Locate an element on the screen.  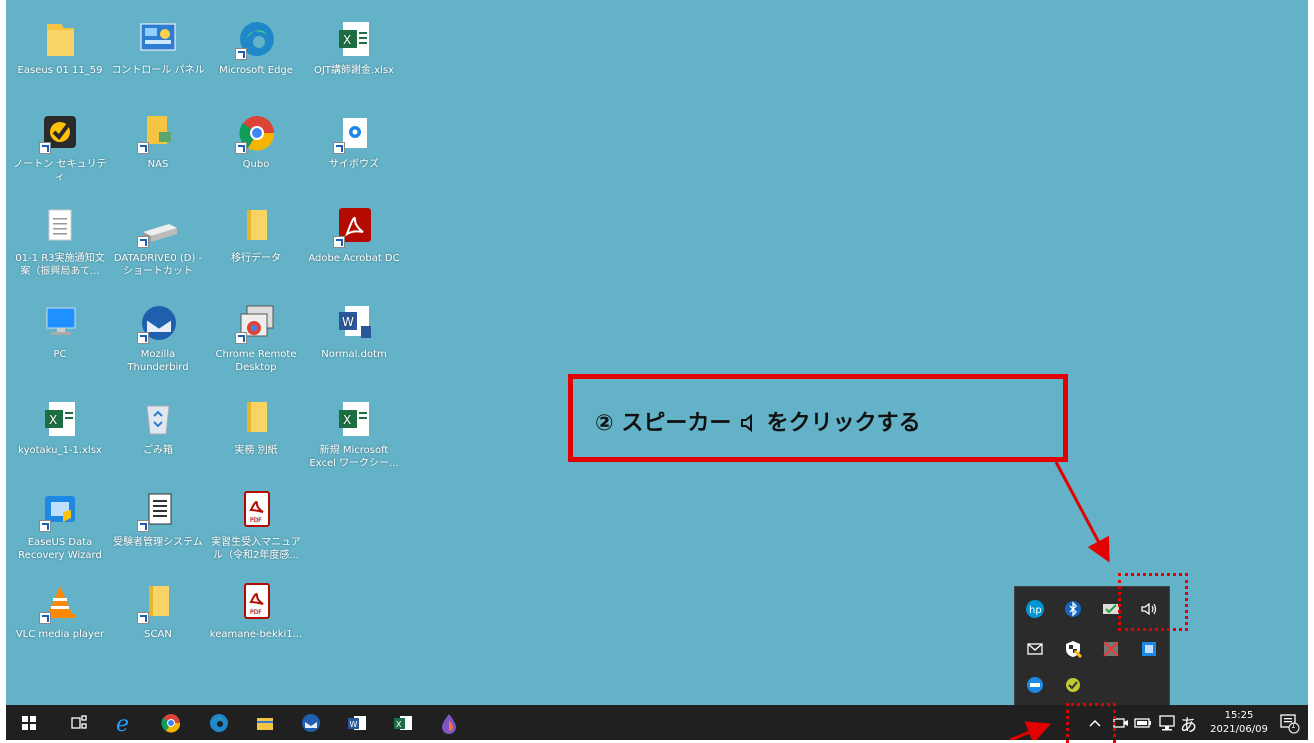
desktop-icon-control-panel: コントロール パネル is located at coordinates (158, 47).